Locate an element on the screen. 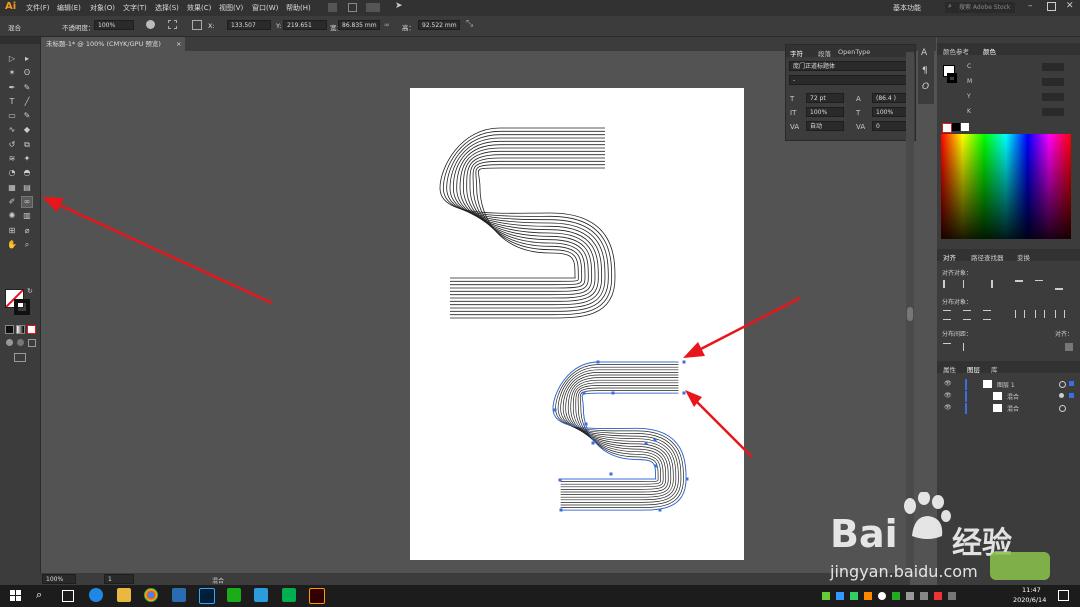 The image size is (1080, 607). tab-properties: 属性 is located at coordinates (949, 369).